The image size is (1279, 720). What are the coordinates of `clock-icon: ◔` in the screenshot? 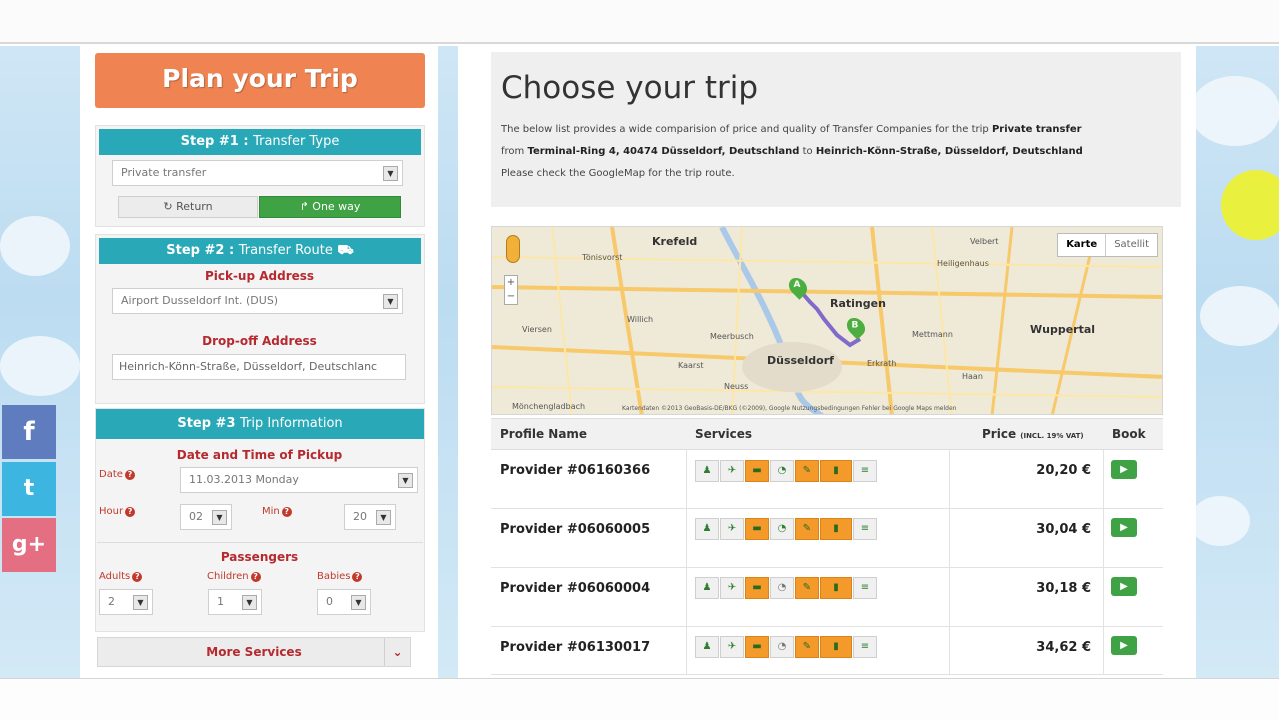 It's located at (782, 471).